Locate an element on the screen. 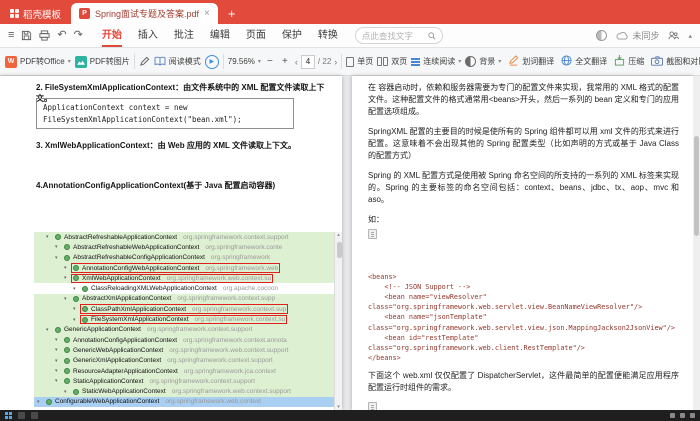  tree-scrollbar-thumb is located at coordinates (339, 250).